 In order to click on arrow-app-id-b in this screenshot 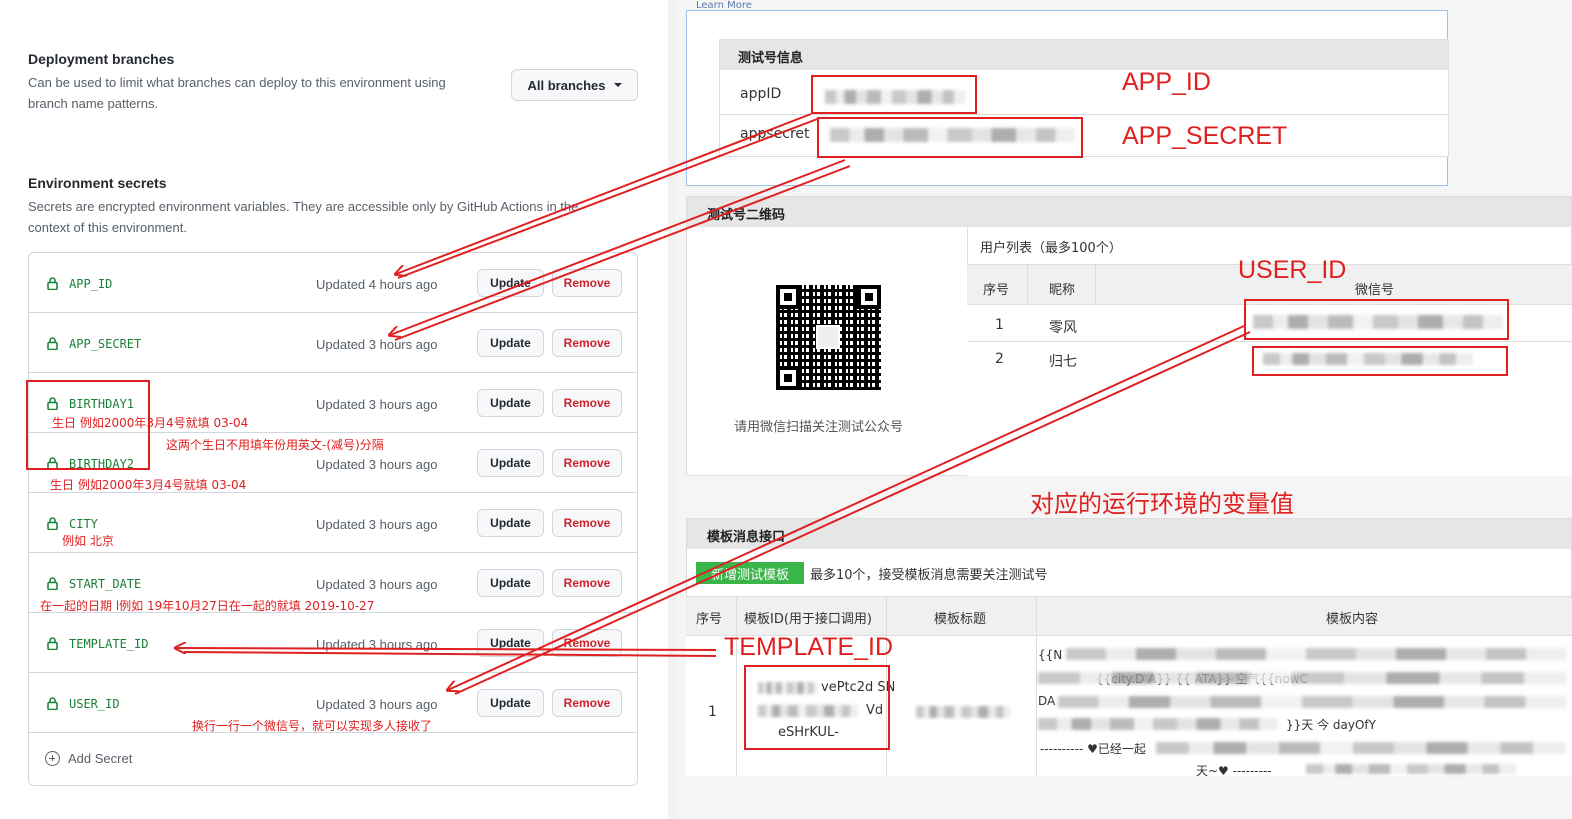, I will do `click(609, 198)`.